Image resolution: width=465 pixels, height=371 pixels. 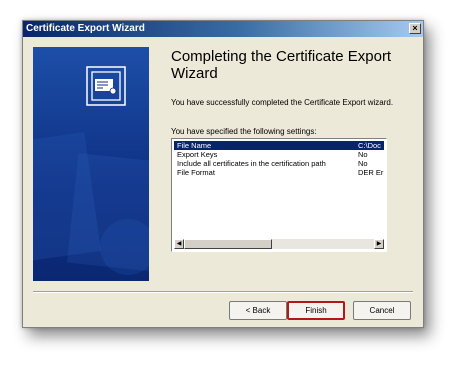 What do you see at coordinates (371, 172) in the screenshot?
I see `setting-value: DER Er` at bounding box center [371, 172].